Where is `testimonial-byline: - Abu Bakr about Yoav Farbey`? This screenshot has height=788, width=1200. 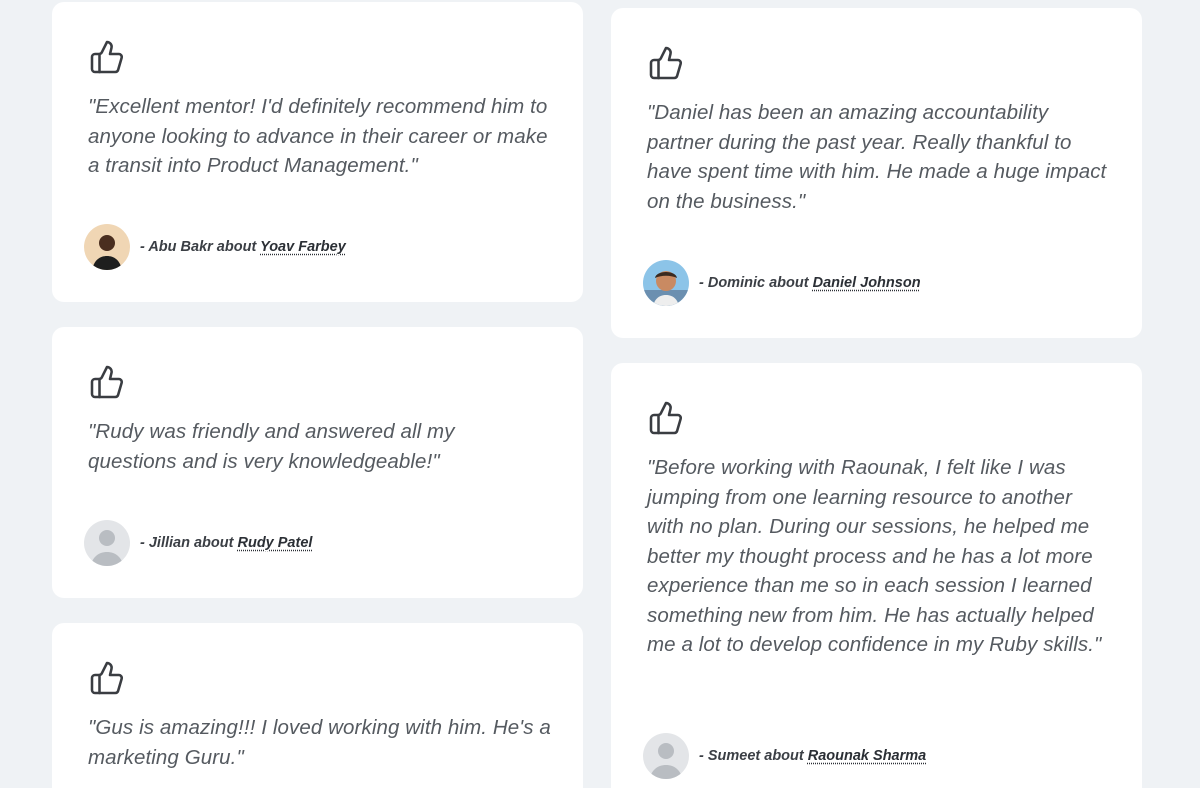 testimonial-byline: - Abu Bakr about Yoav Farbey is located at coordinates (243, 247).